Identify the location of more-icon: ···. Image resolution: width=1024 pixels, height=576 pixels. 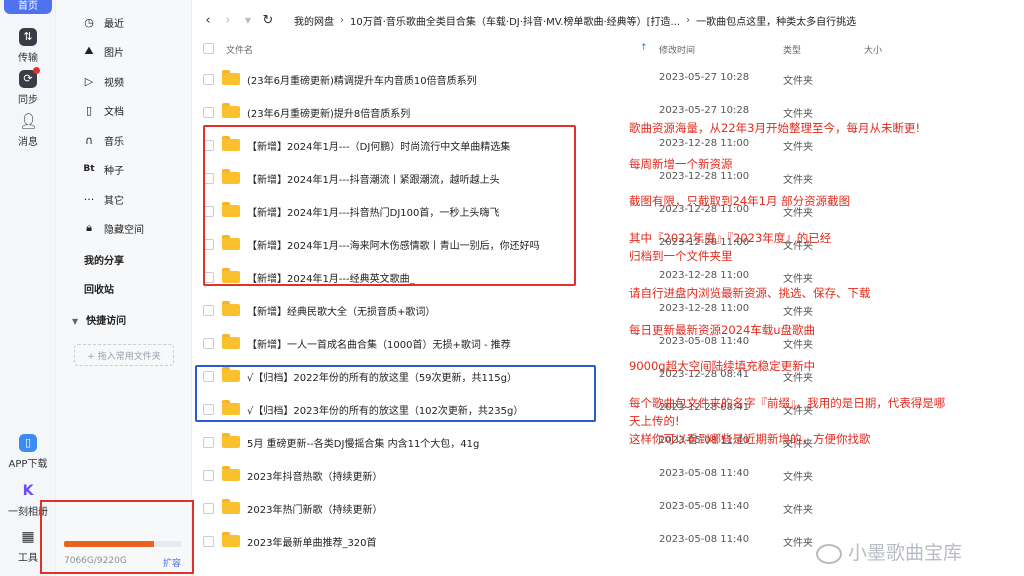
(89, 199).